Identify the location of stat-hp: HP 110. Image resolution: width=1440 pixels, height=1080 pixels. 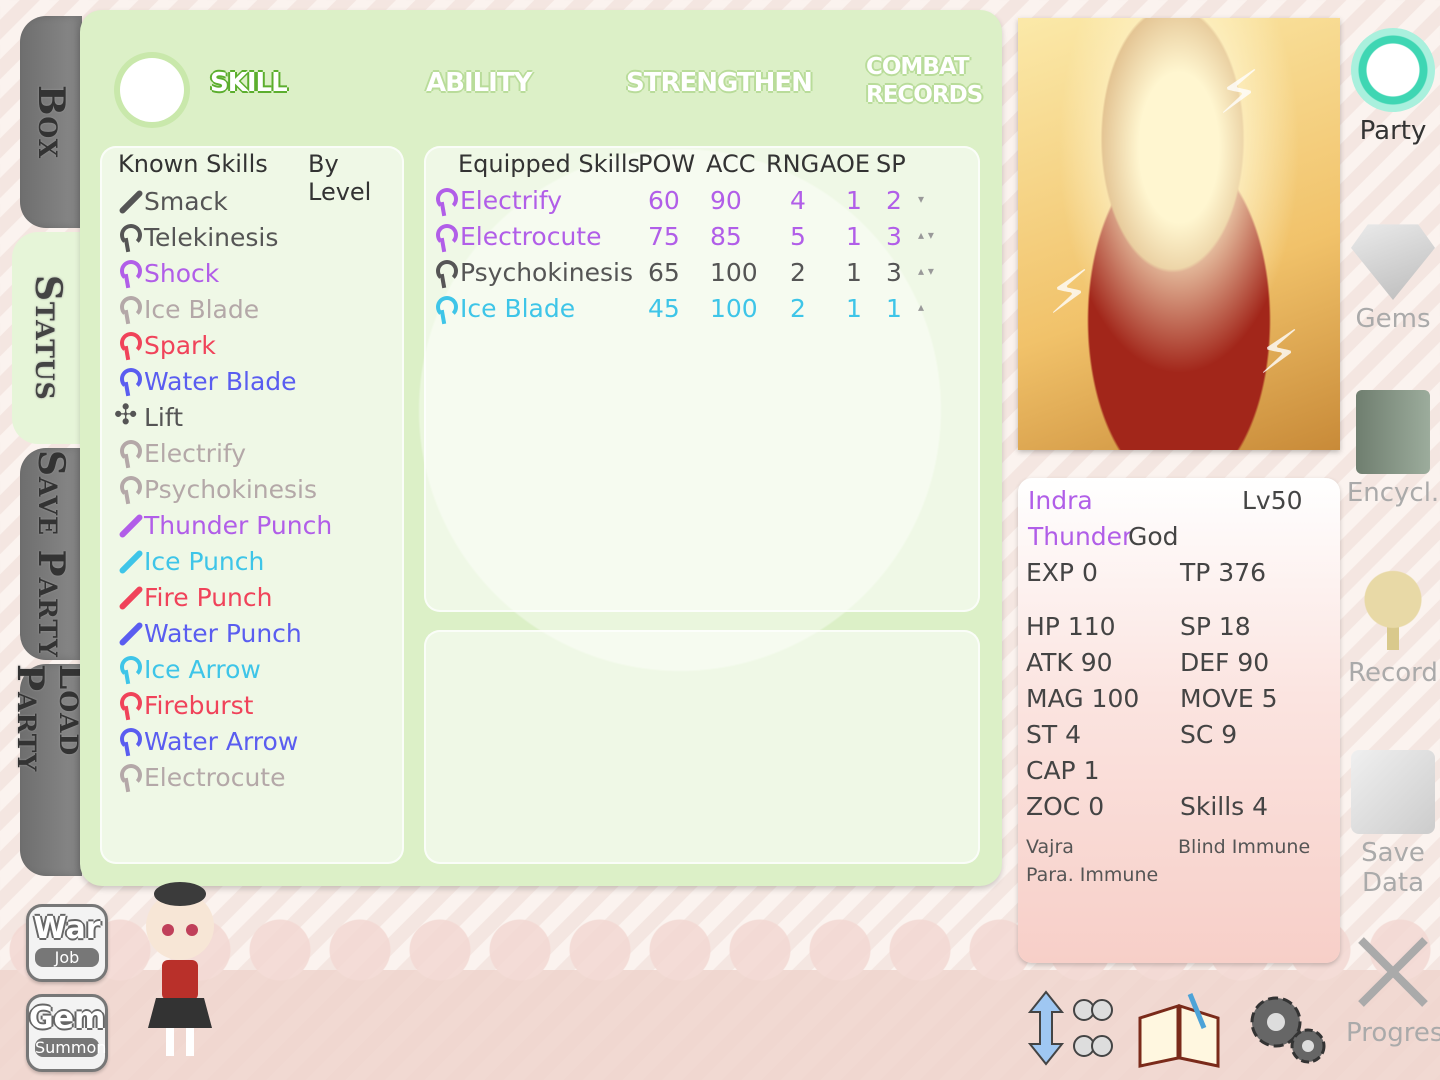
(1071, 626).